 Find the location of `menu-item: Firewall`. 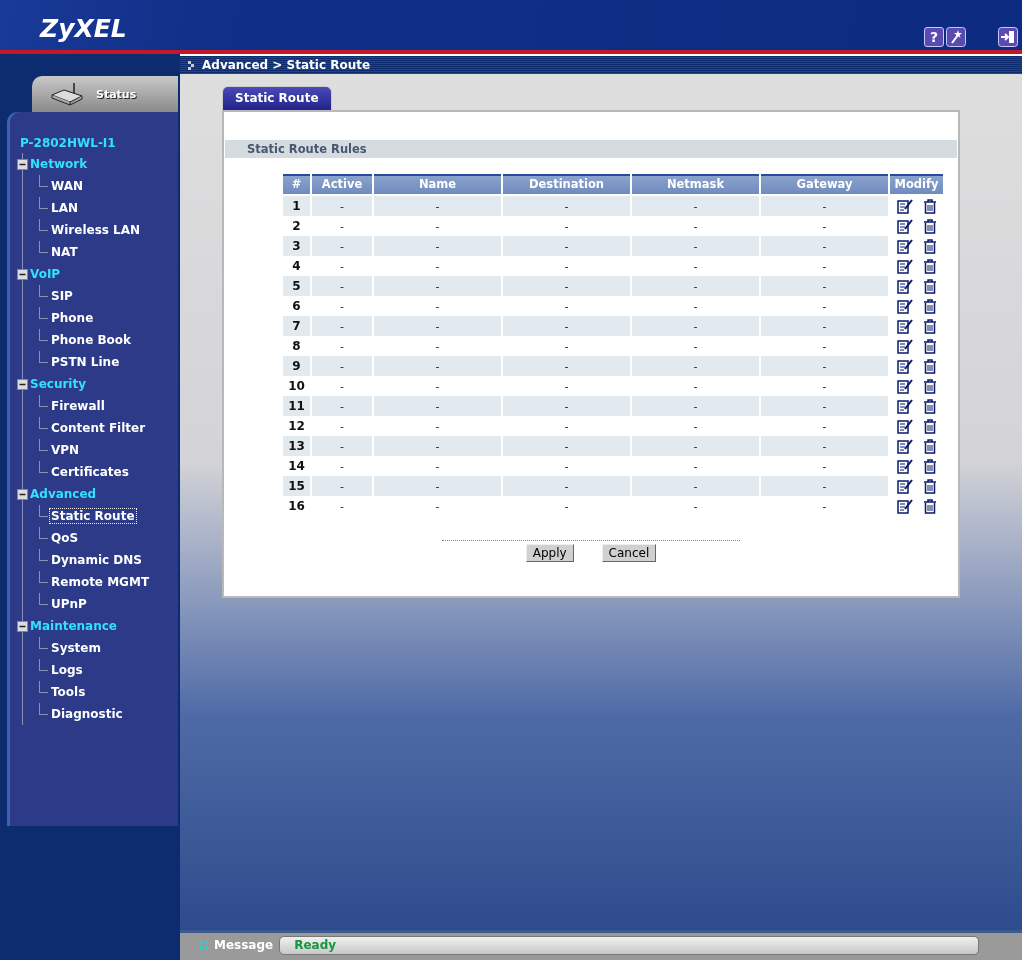

menu-item: Firewall is located at coordinates (78, 406).